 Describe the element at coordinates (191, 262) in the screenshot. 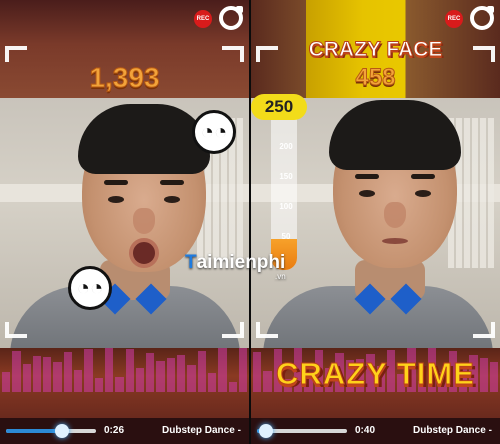

I see `watermark-initial: T` at that location.